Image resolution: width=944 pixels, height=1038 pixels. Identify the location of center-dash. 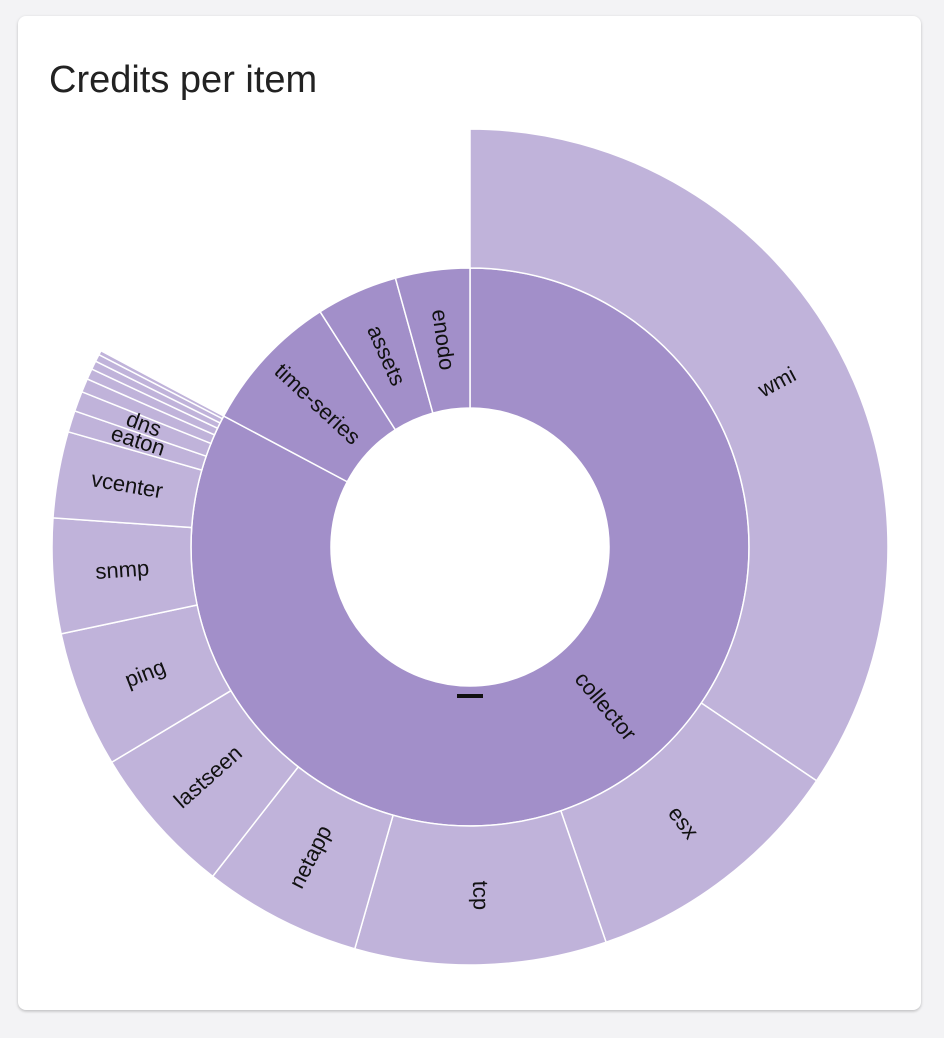
(470, 696).